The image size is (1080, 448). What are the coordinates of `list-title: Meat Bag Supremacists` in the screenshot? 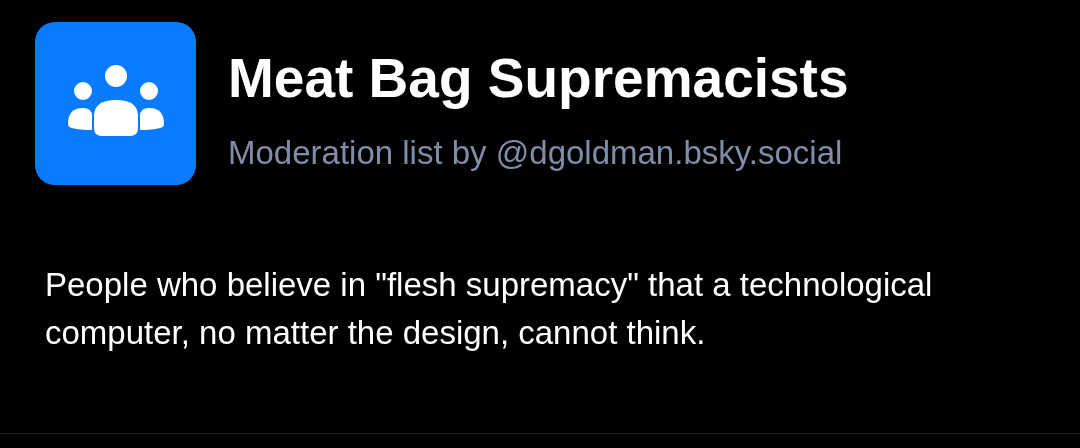 It's located at (538, 78).